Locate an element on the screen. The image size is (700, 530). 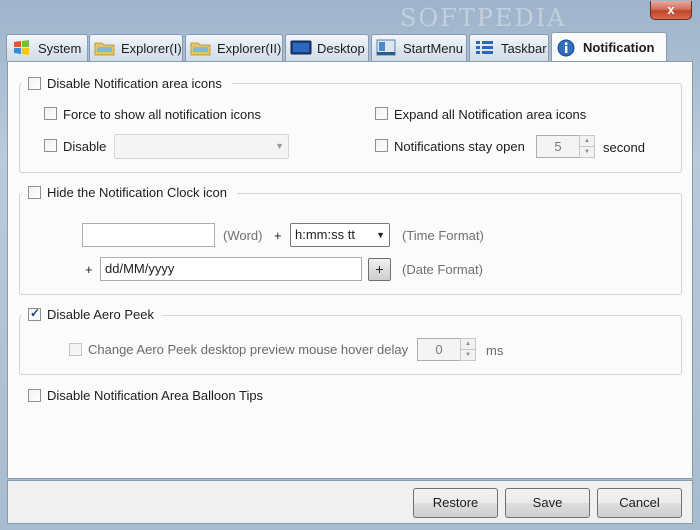
tab-taskbar: Taskbar is located at coordinates (509, 47).